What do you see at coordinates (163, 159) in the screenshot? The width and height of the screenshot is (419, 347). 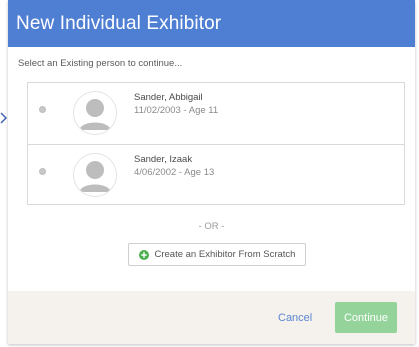 I see `person-name: Sander, Izaak` at bounding box center [163, 159].